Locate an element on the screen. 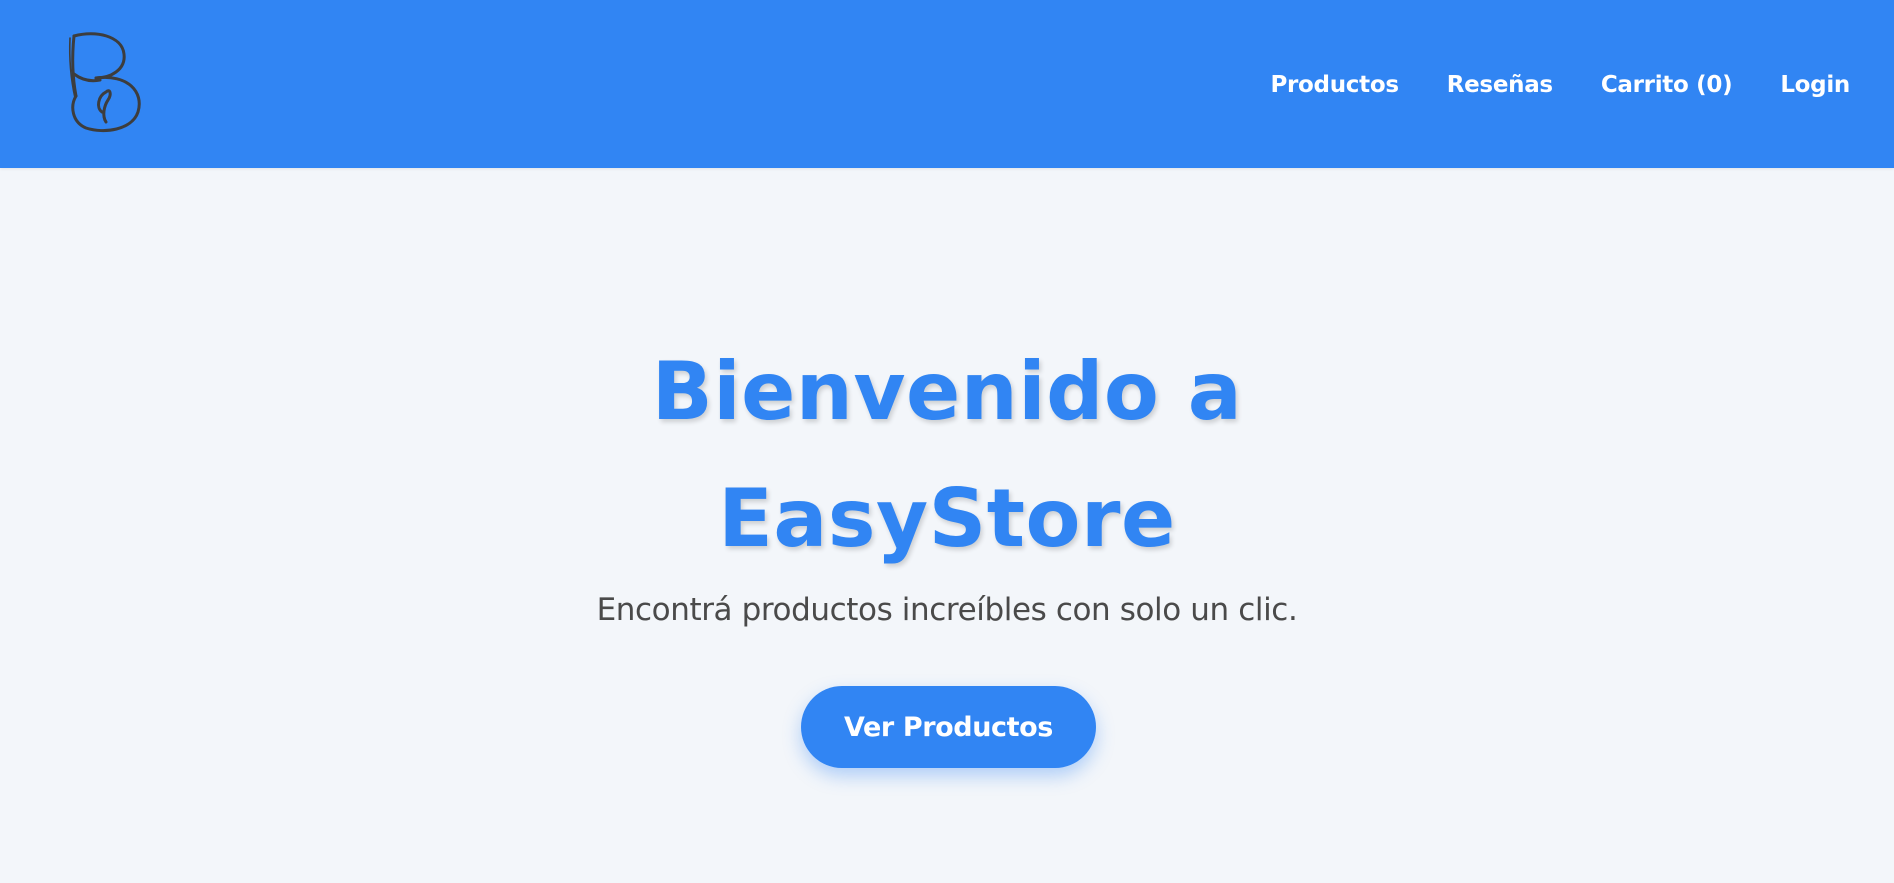  logo-icon is located at coordinates (107, 84).